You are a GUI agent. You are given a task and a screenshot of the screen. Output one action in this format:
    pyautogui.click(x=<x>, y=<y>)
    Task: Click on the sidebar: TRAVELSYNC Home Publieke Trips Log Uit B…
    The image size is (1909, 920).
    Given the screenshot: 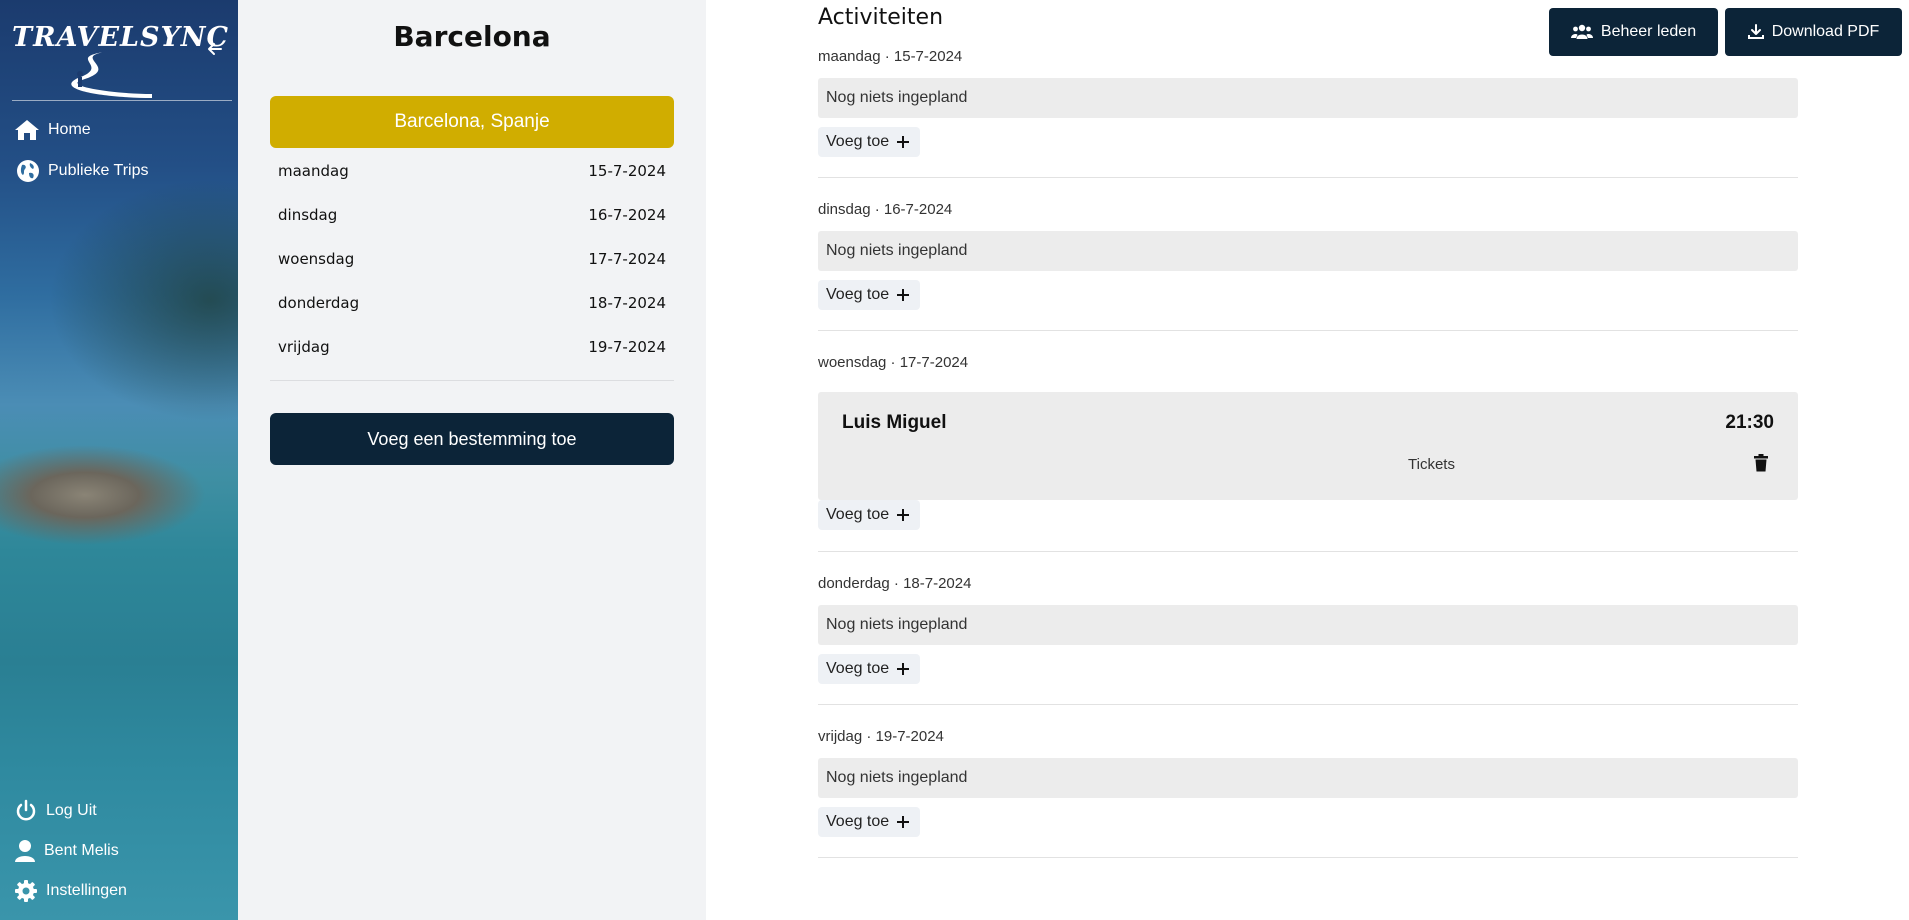 What is the action you would take?
    pyautogui.click(x=119, y=460)
    